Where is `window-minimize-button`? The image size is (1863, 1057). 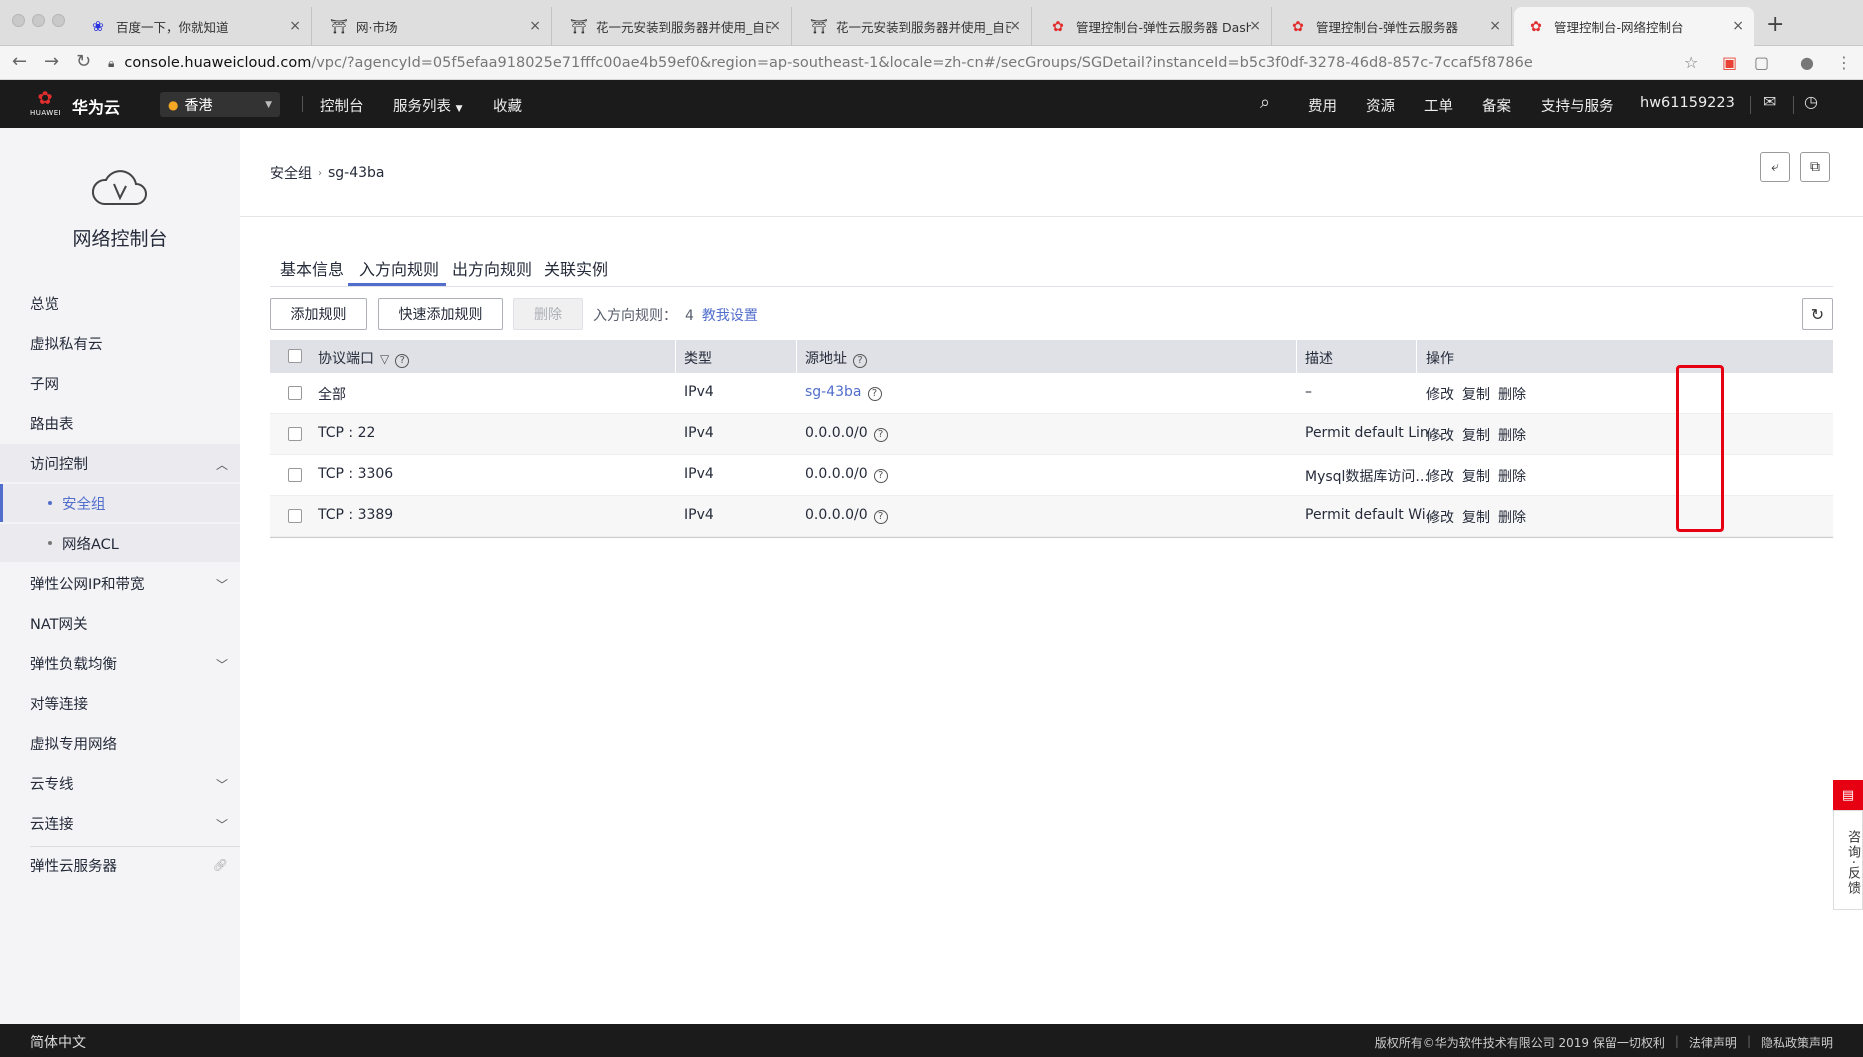
window-minimize-button is located at coordinates (38, 20).